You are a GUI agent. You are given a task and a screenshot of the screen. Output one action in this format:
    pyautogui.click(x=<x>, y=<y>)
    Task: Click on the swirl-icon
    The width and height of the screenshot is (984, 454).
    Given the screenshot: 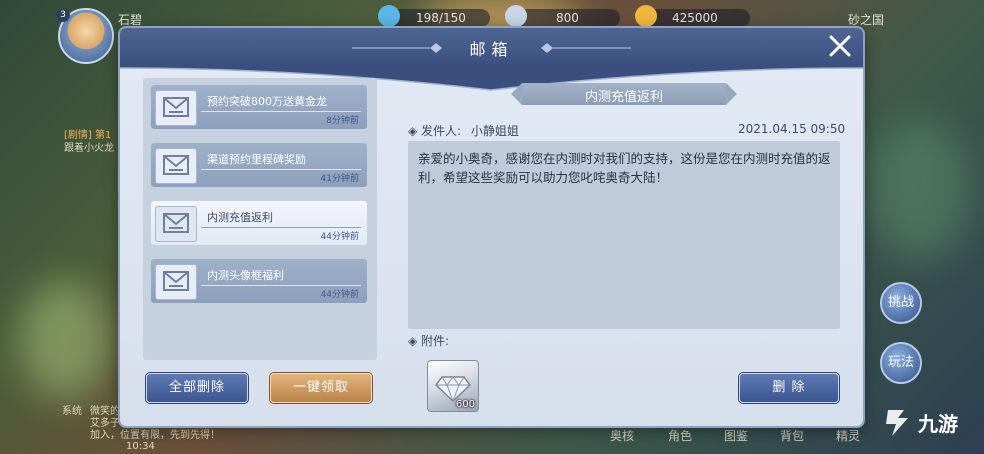 What is the action you would take?
    pyautogui.click(x=897, y=423)
    